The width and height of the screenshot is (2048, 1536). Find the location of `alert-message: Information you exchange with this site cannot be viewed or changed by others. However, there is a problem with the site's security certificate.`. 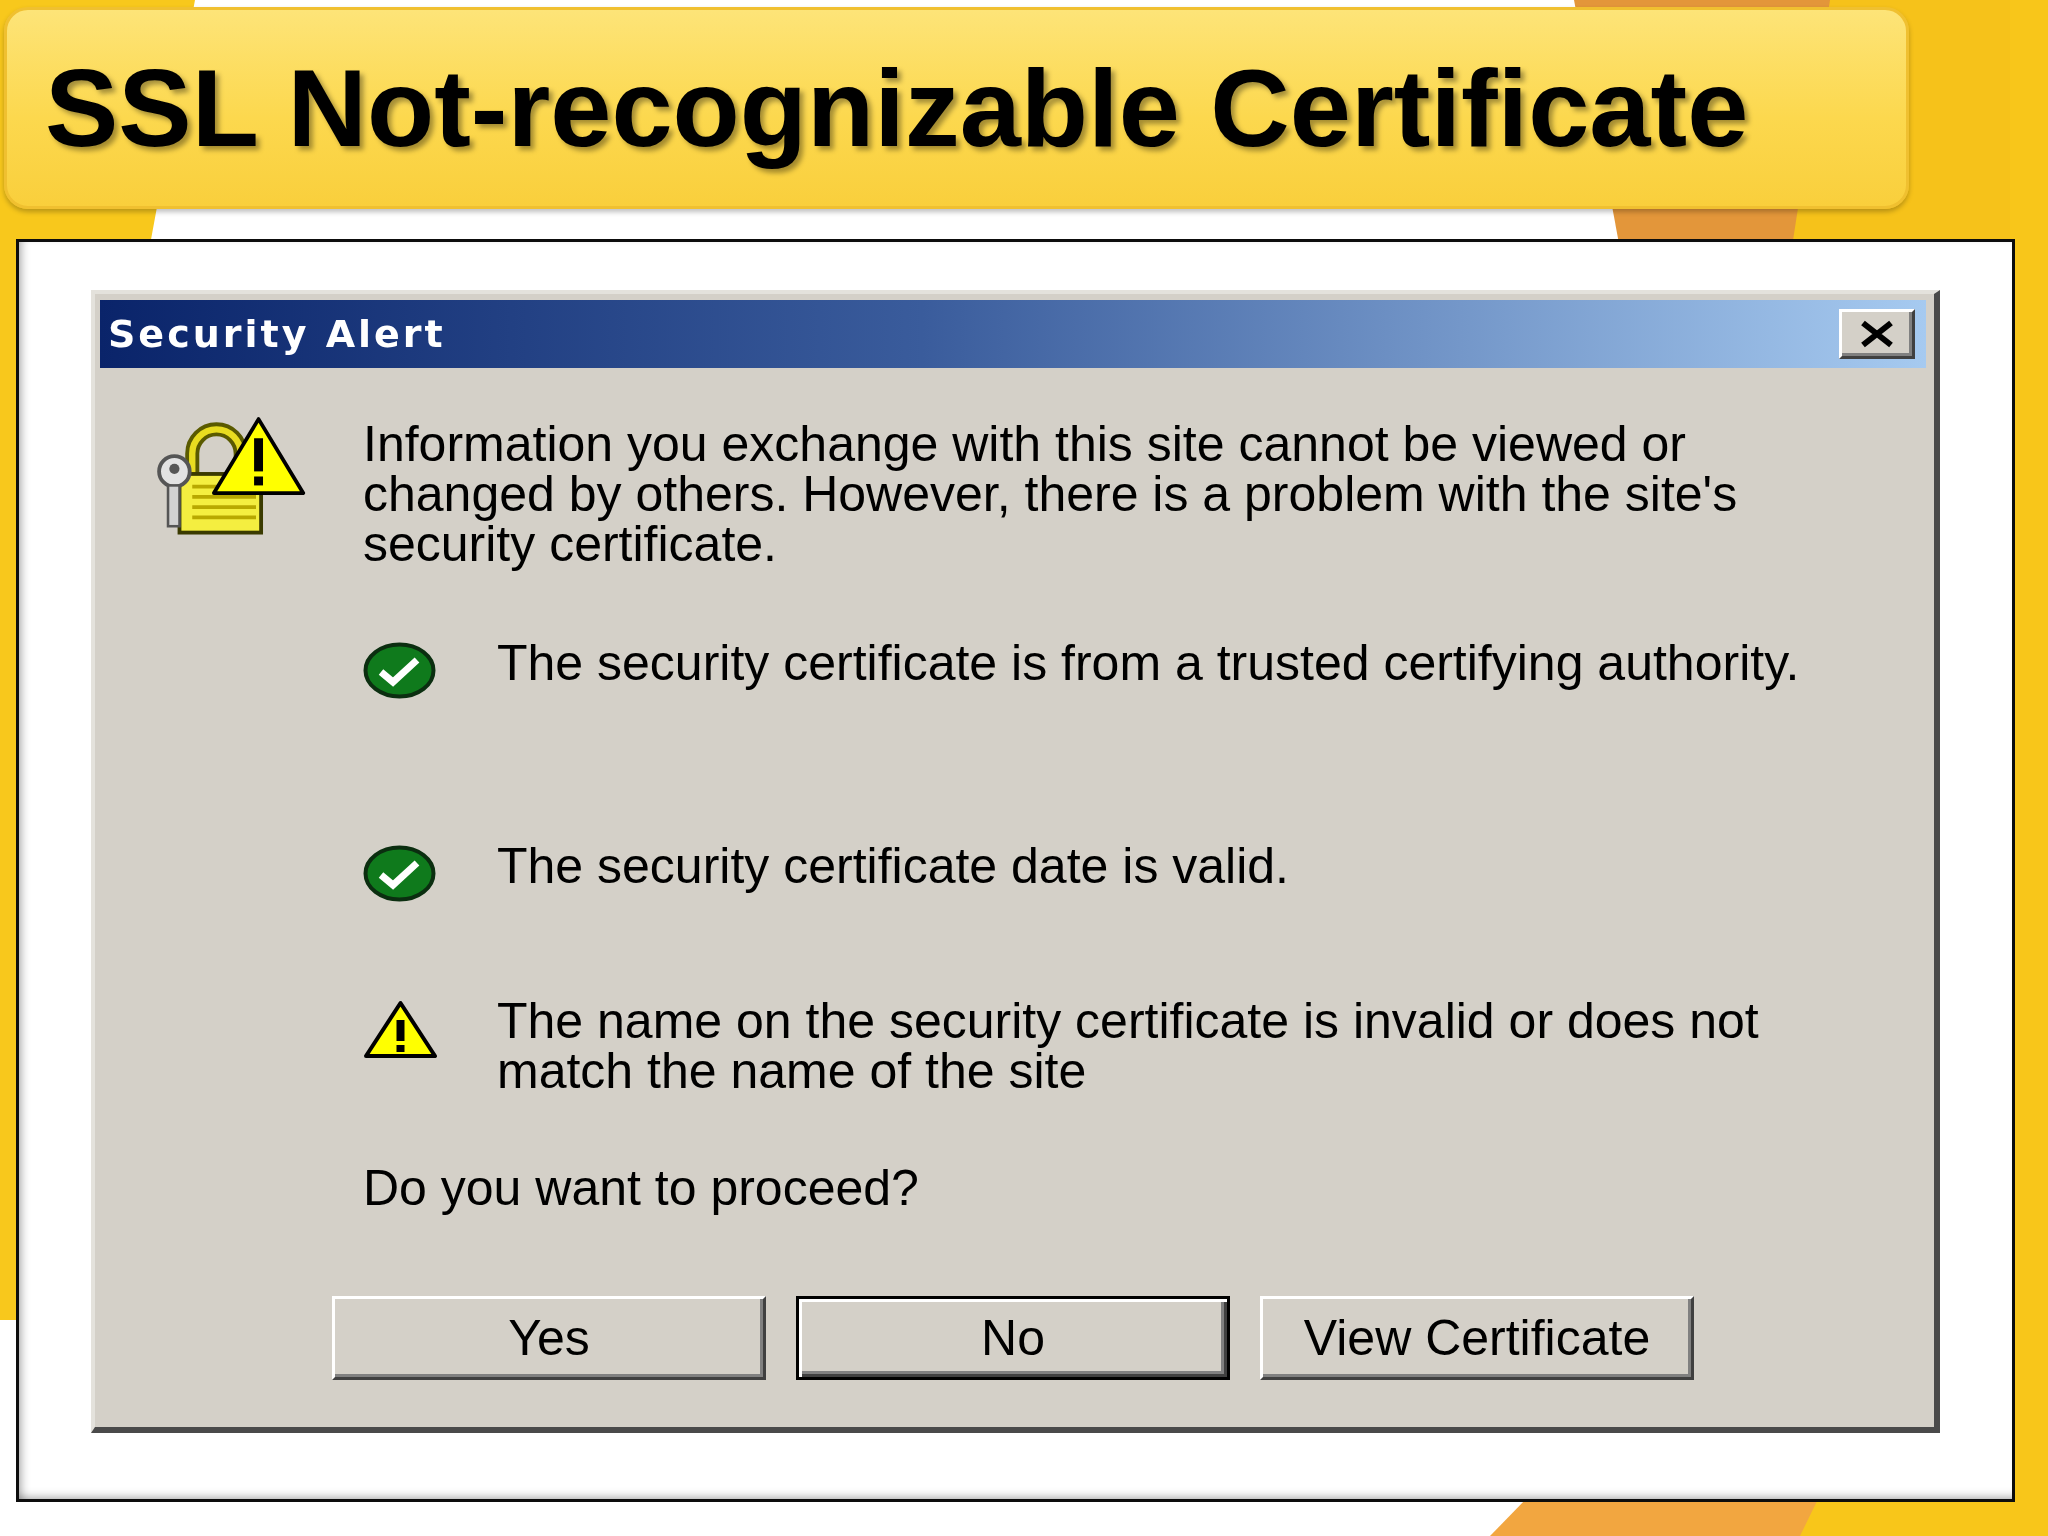

alert-message: Information you exchange with this site cannot be viewed or changed by others. However, there is a problem with the site's security certificate. is located at coordinates (1051, 496).